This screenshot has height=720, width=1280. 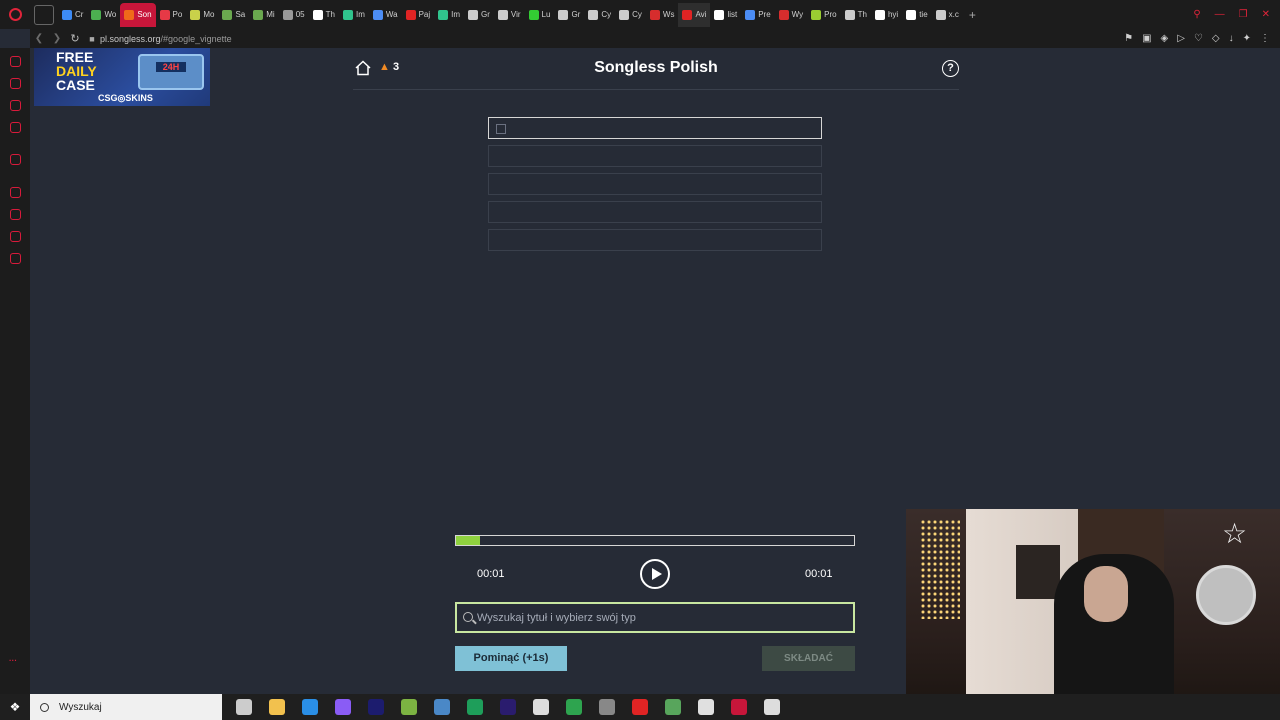 I want to click on tab-workspaces-icon, so click(x=44, y=14).